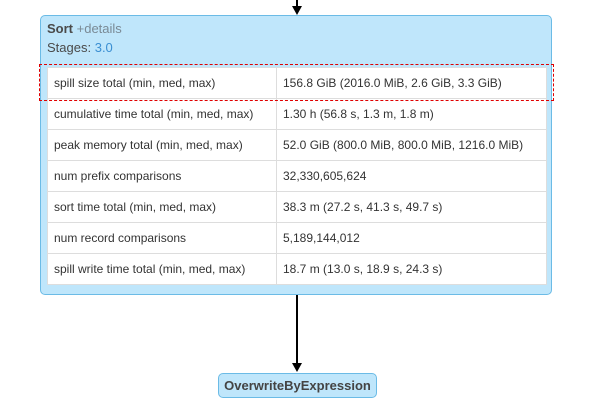 The image size is (591, 407). What do you see at coordinates (297, 367) in the screenshot?
I see `edge-arrow-head` at bounding box center [297, 367].